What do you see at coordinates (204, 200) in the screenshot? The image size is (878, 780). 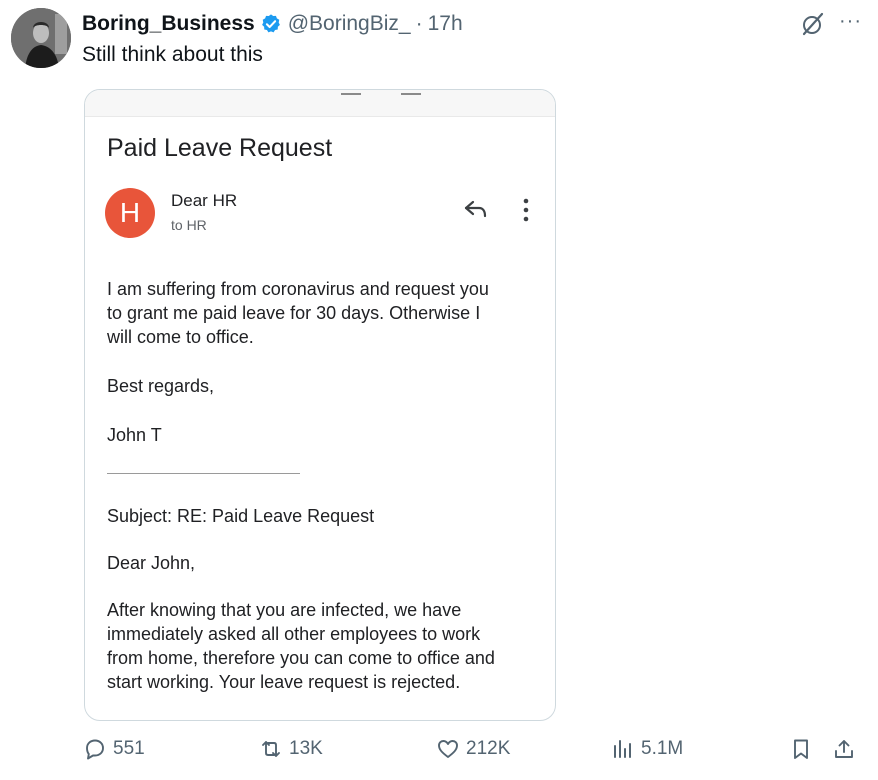 I see `sender-name: Dear HR` at bounding box center [204, 200].